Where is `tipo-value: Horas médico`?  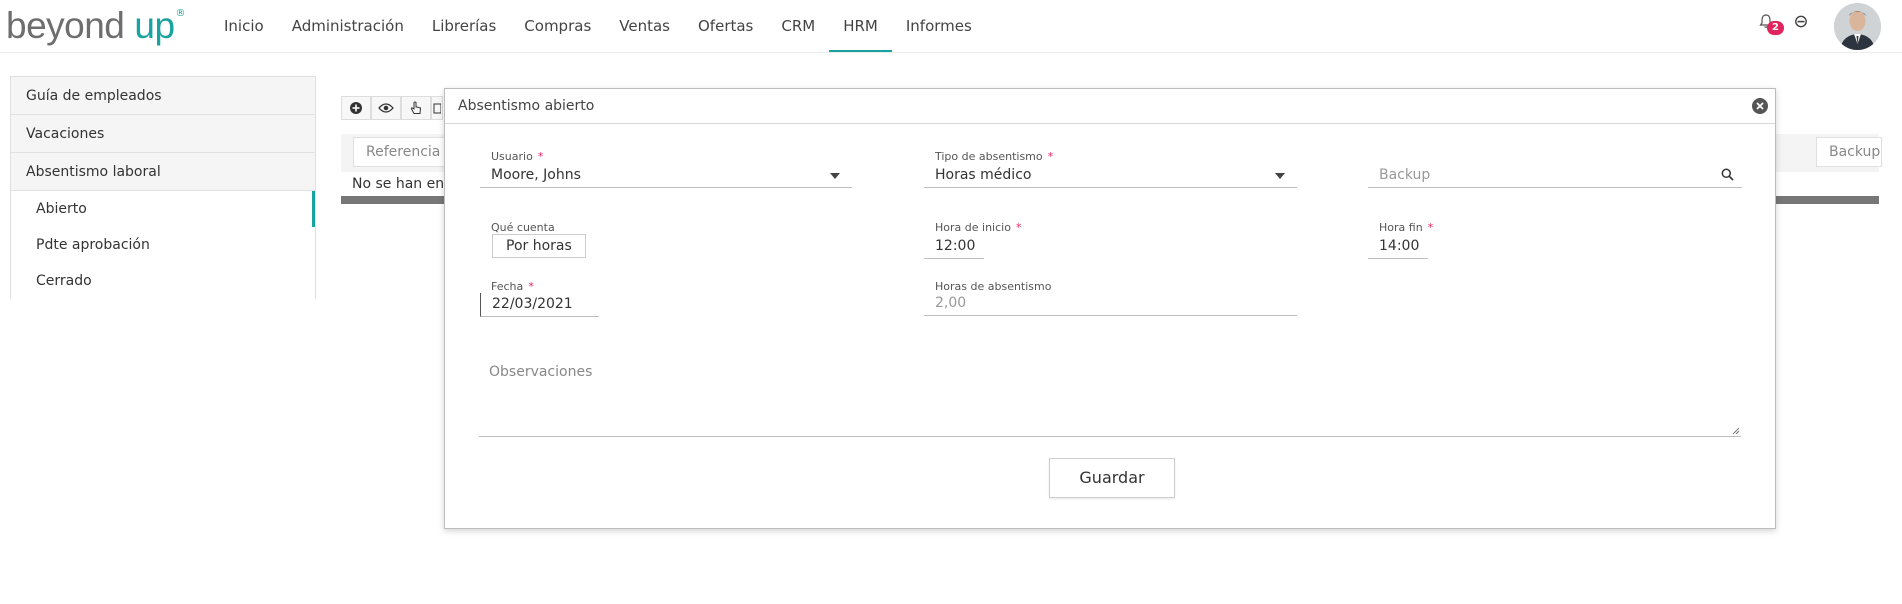
tipo-value: Horas médico is located at coordinates (983, 175).